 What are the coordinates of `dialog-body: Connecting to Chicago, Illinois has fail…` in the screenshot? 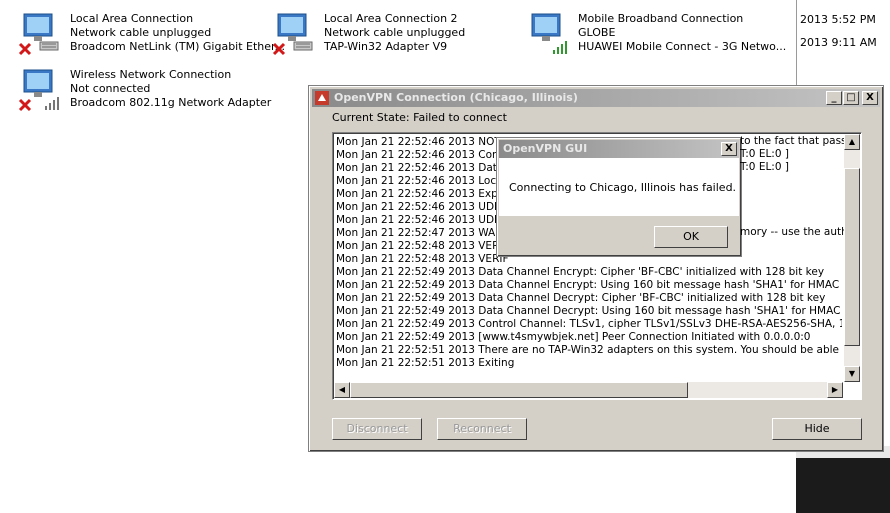 It's located at (619, 187).